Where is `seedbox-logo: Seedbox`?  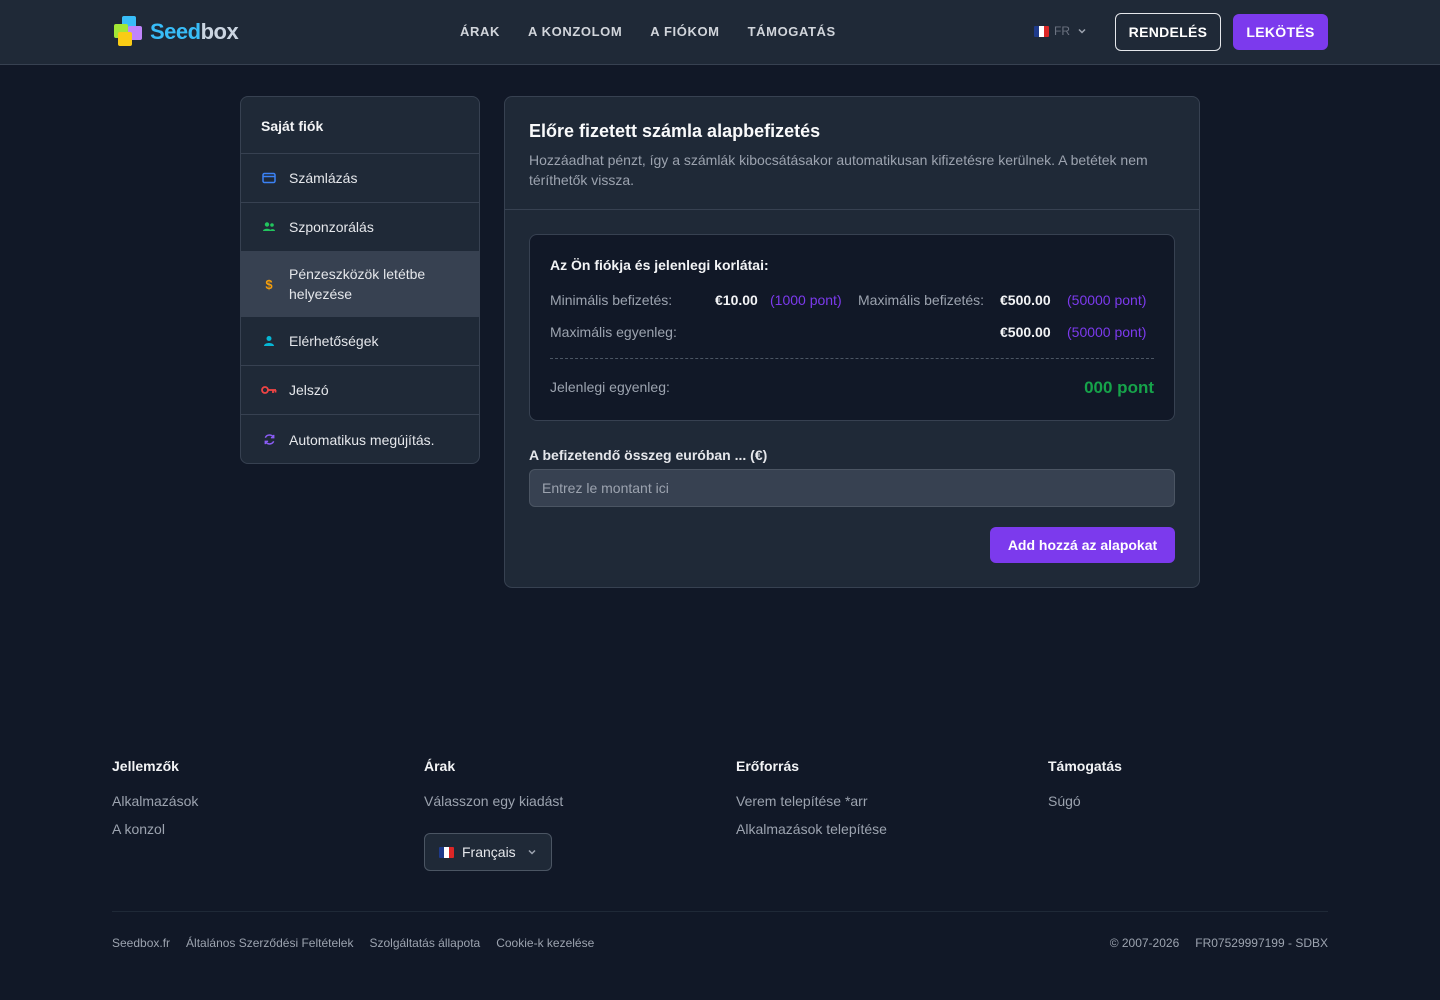 seedbox-logo: Seedbox is located at coordinates (180, 32).